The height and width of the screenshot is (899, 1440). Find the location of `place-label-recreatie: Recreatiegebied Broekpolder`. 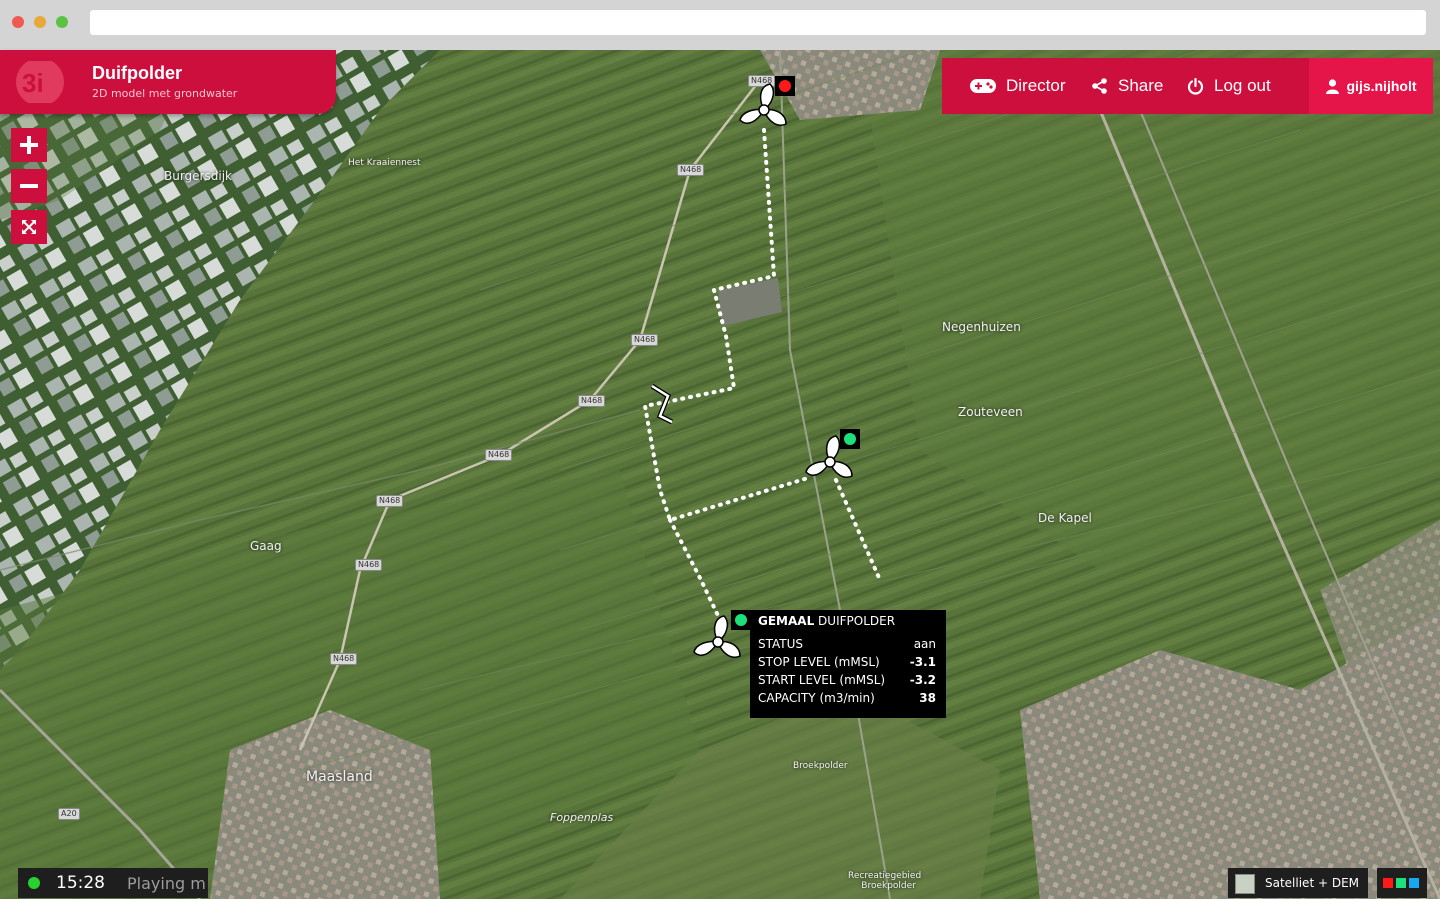

place-label-recreatie: Recreatiegebied Broekpolder is located at coordinates (884, 881).